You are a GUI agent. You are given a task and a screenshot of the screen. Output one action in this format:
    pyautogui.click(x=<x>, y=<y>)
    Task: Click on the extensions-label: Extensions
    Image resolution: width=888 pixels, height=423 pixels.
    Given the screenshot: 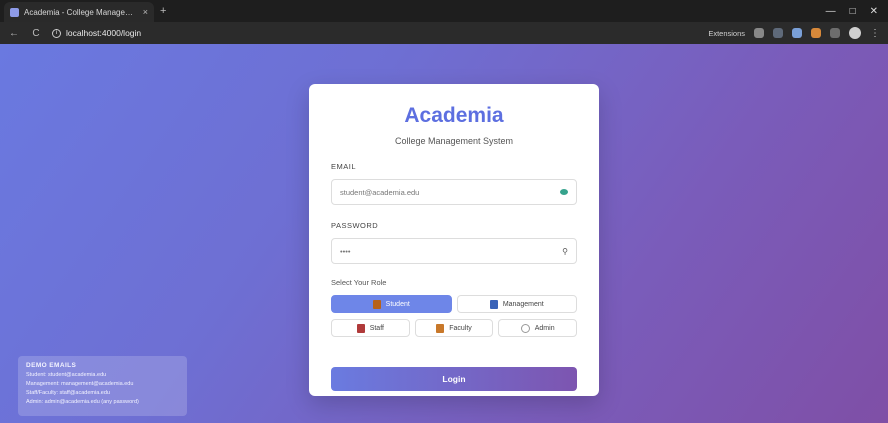 What is the action you would take?
    pyautogui.click(x=726, y=33)
    